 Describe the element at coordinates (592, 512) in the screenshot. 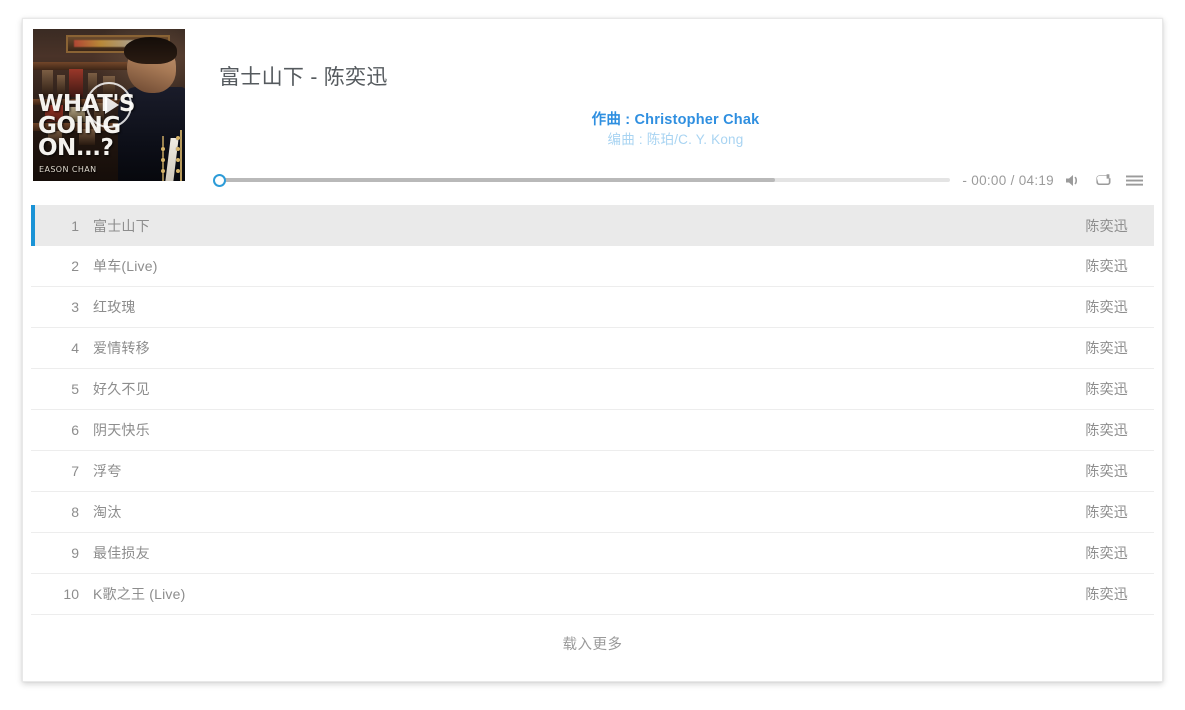

I see `table-row: 8 淘汰 陈奕迅` at that location.